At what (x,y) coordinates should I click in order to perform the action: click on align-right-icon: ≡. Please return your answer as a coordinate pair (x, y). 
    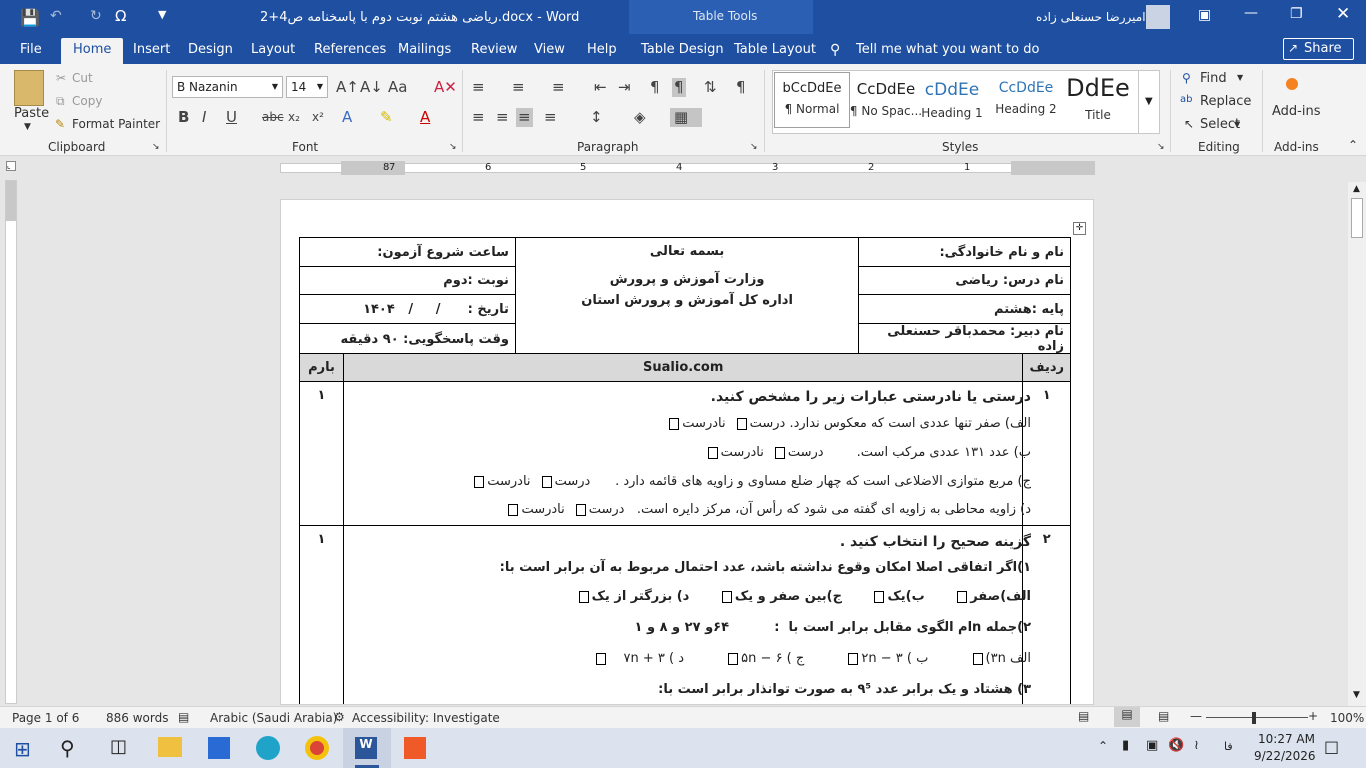
    Looking at the image, I should click on (524, 117).